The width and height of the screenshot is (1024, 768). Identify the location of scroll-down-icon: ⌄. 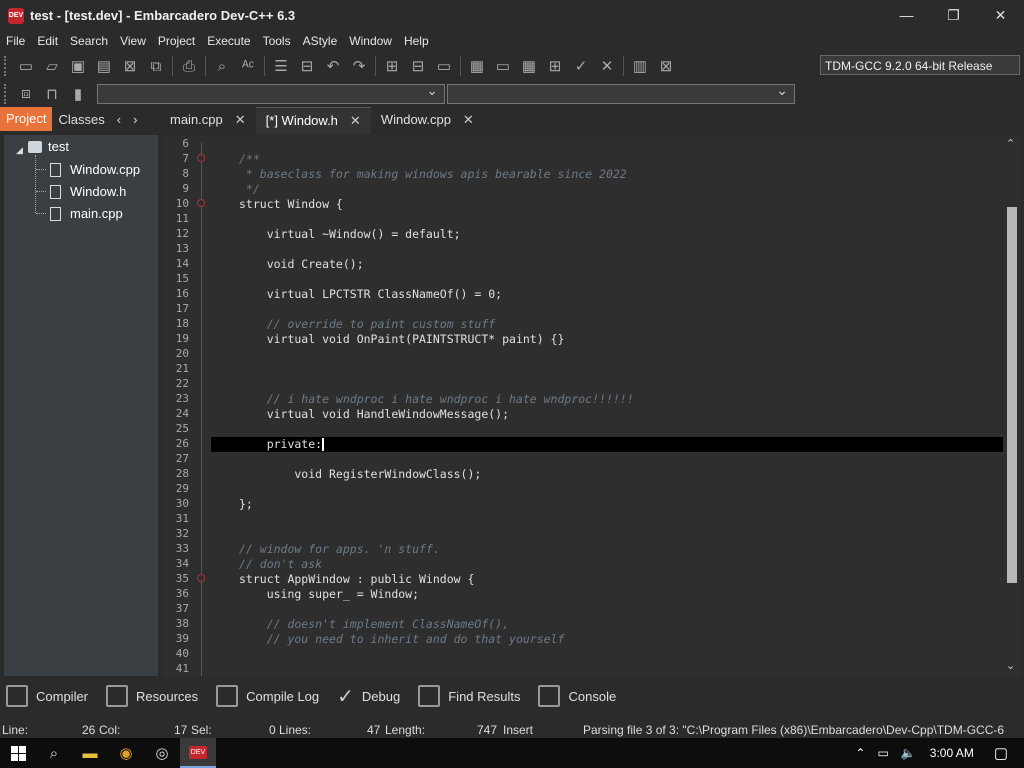
(1010, 665).